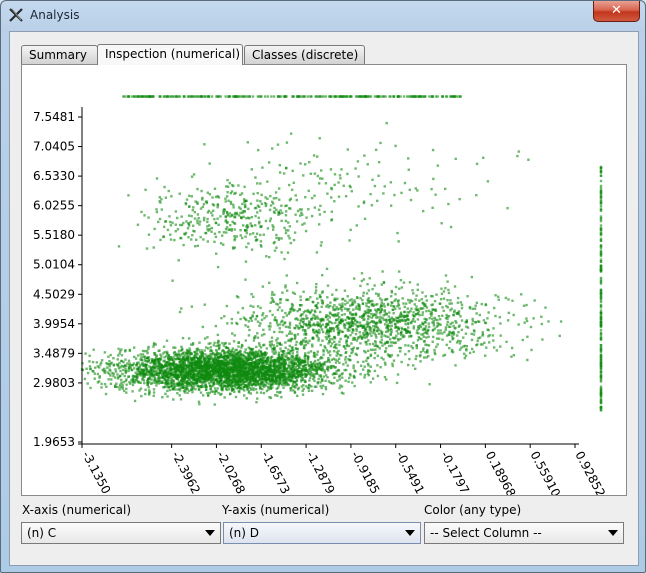 Image resolution: width=646 pixels, height=573 pixels. I want to click on tab-classes: Classes (discrete), so click(304, 54).